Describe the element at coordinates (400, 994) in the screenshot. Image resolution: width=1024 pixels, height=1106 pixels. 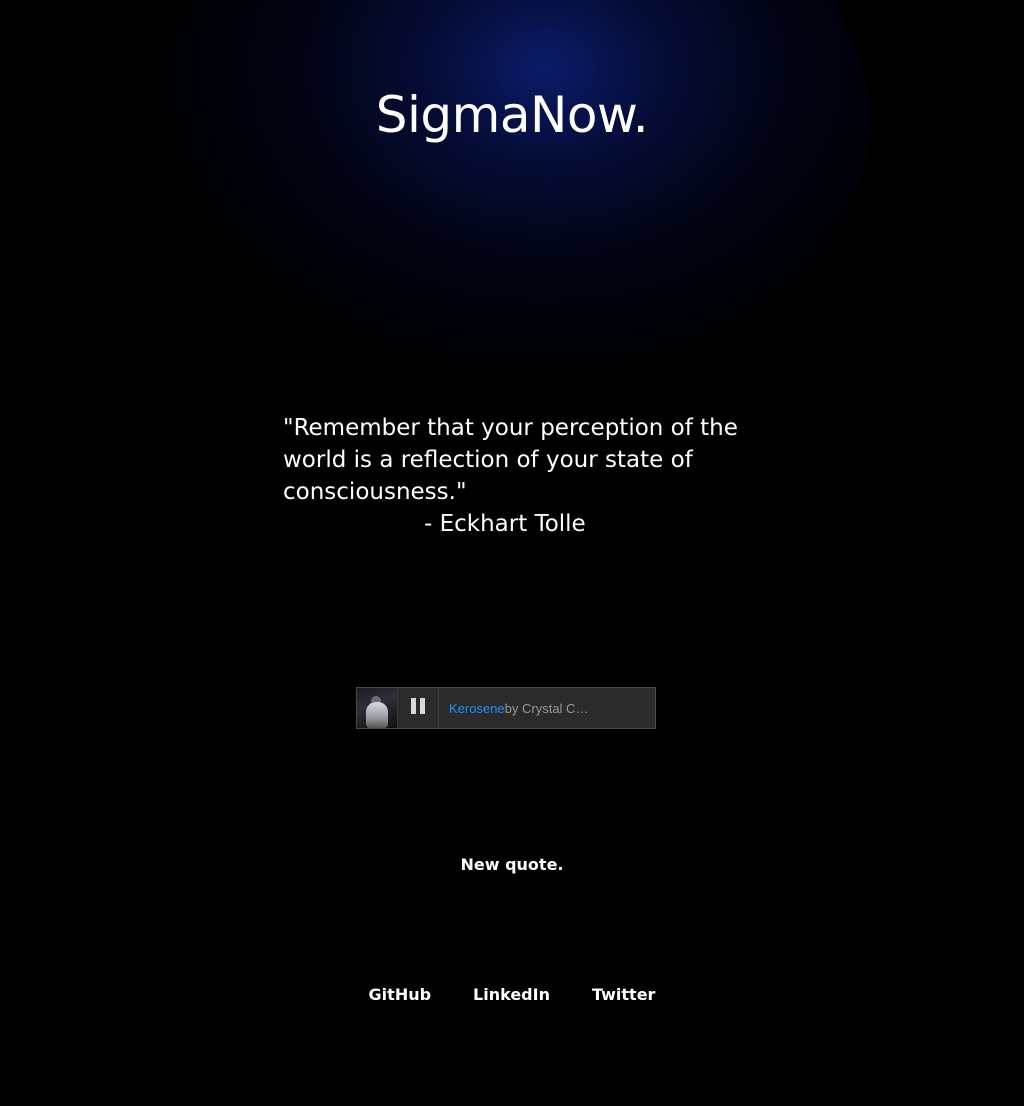
I see `github-link: GitHub` at that location.